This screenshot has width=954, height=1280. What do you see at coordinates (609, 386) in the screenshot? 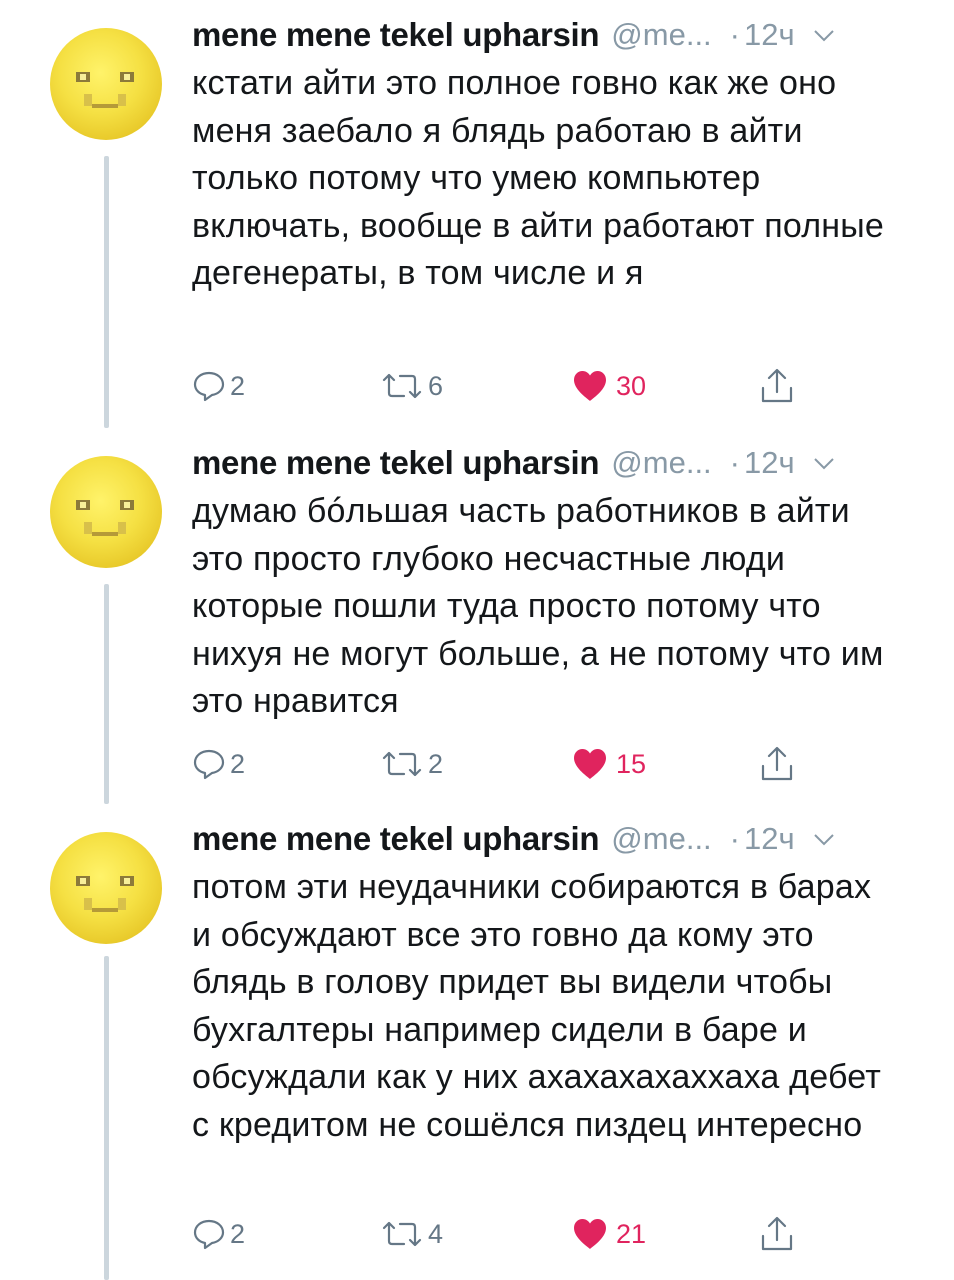
I see `like-button: 30` at bounding box center [609, 386].